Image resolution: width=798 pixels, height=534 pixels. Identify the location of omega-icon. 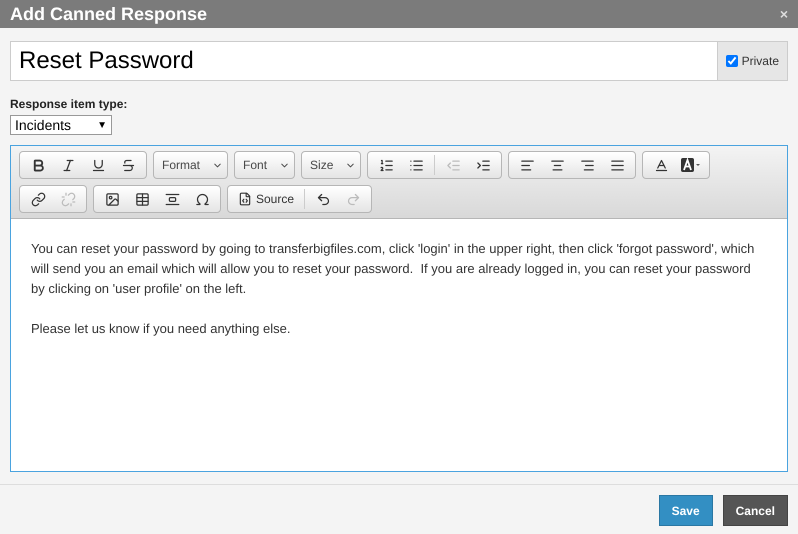
(202, 199).